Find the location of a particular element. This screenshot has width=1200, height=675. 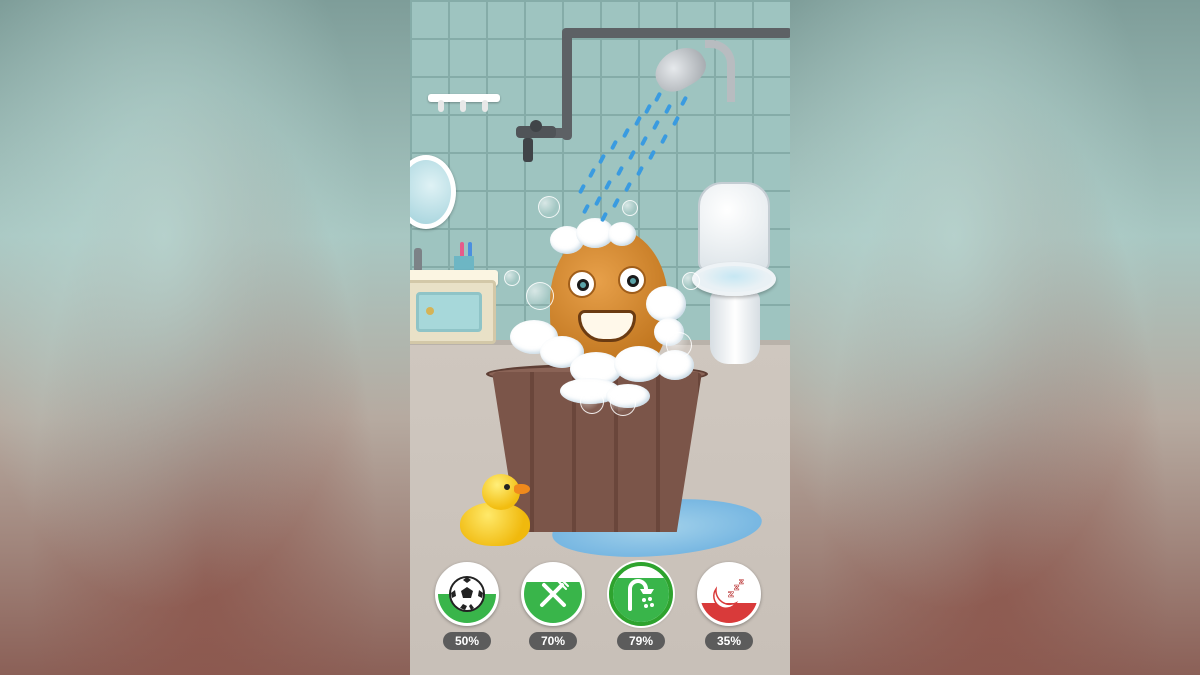

toilet-base is located at coordinates (735, 327).